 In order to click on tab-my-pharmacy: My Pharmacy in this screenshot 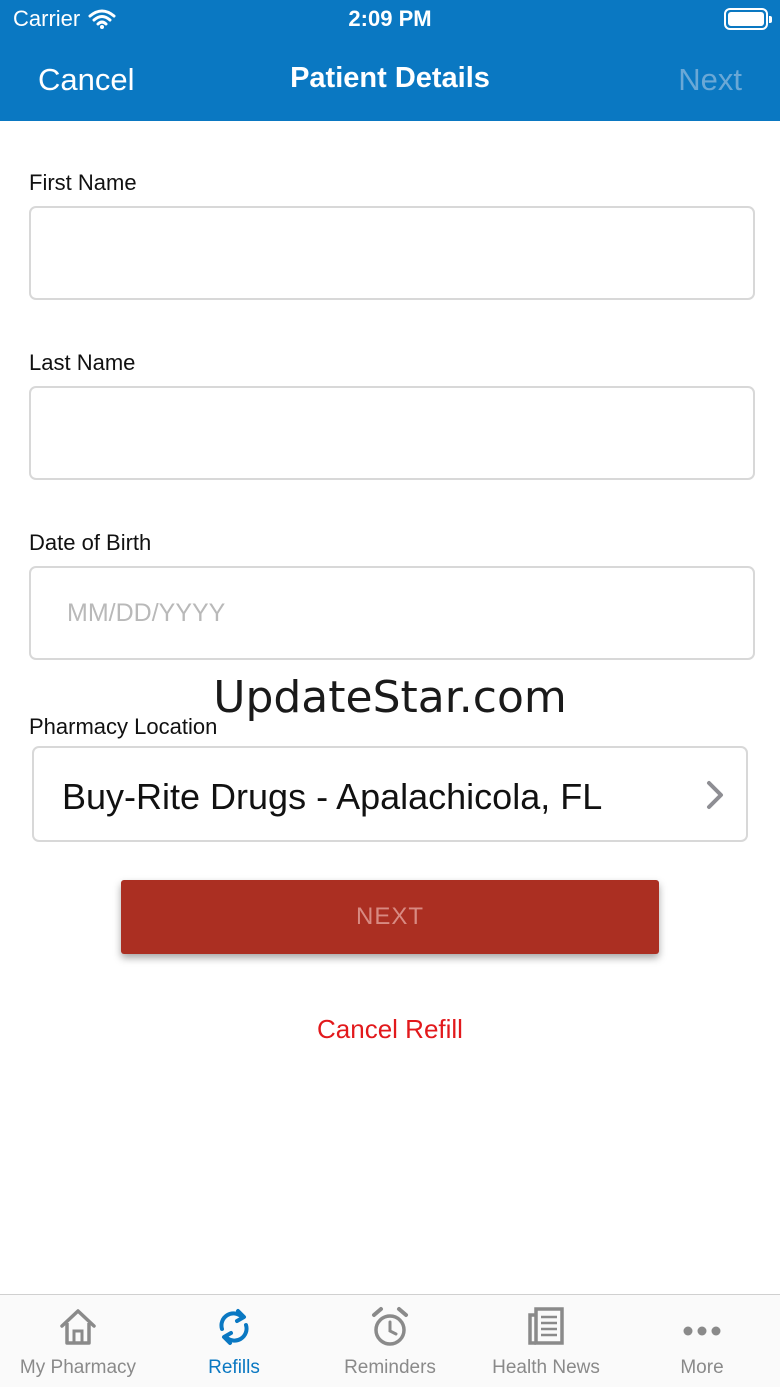, I will do `click(78, 1341)`.